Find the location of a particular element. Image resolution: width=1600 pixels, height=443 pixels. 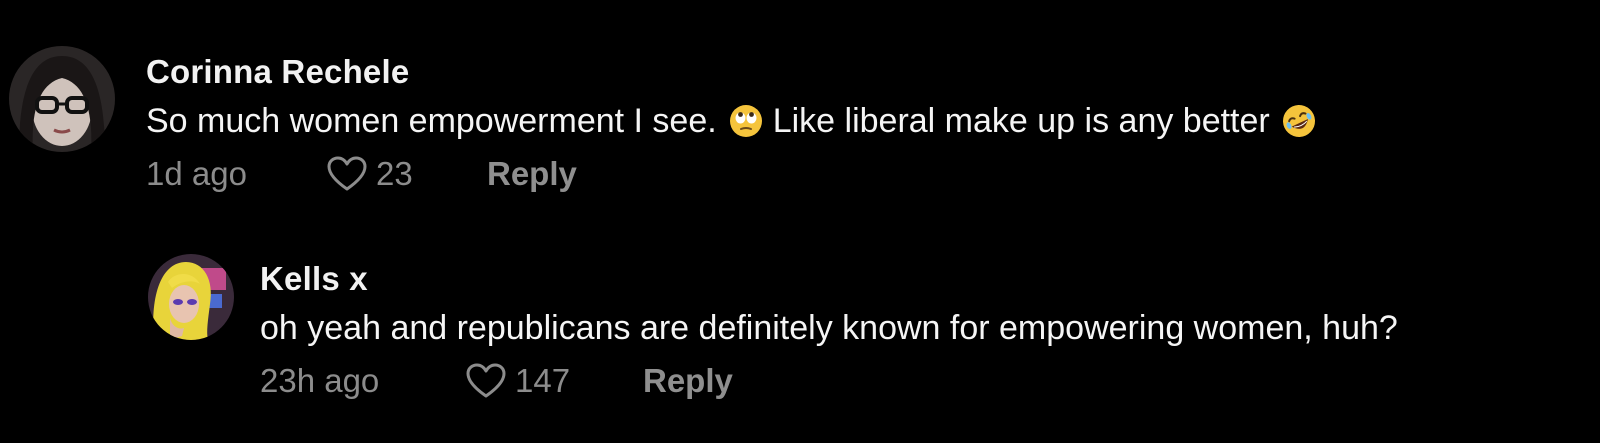

username: Kells x is located at coordinates (829, 279).